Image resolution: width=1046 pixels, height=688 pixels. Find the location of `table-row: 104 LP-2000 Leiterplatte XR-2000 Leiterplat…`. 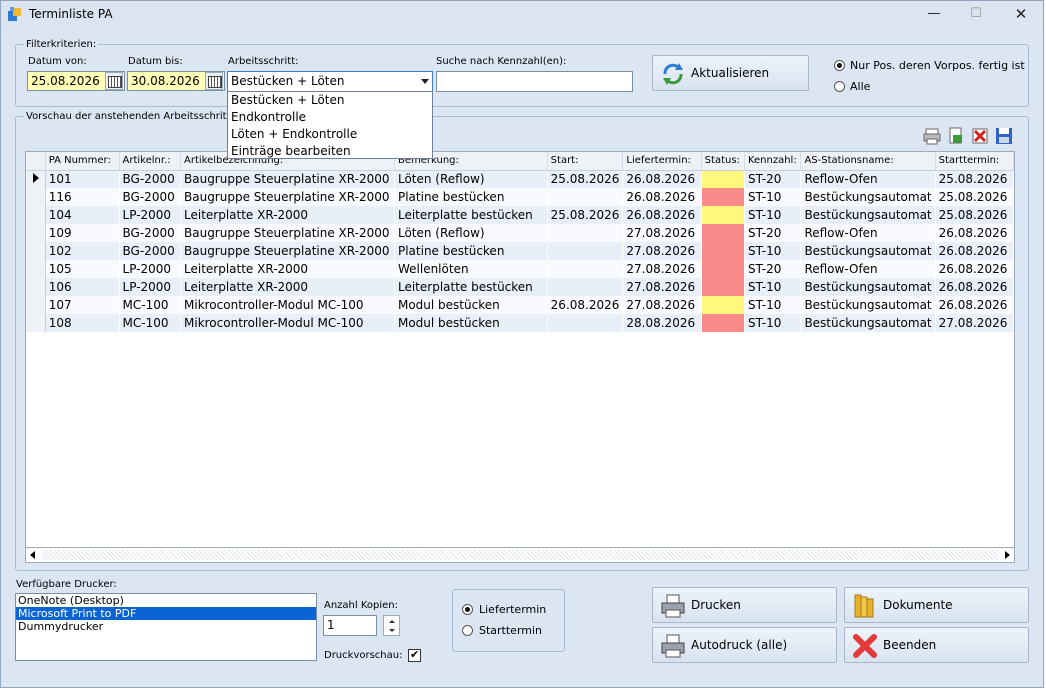

table-row: 104 LP-2000 Leiterplatte XR-2000 Leiterplat… is located at coordinates (520, 215).